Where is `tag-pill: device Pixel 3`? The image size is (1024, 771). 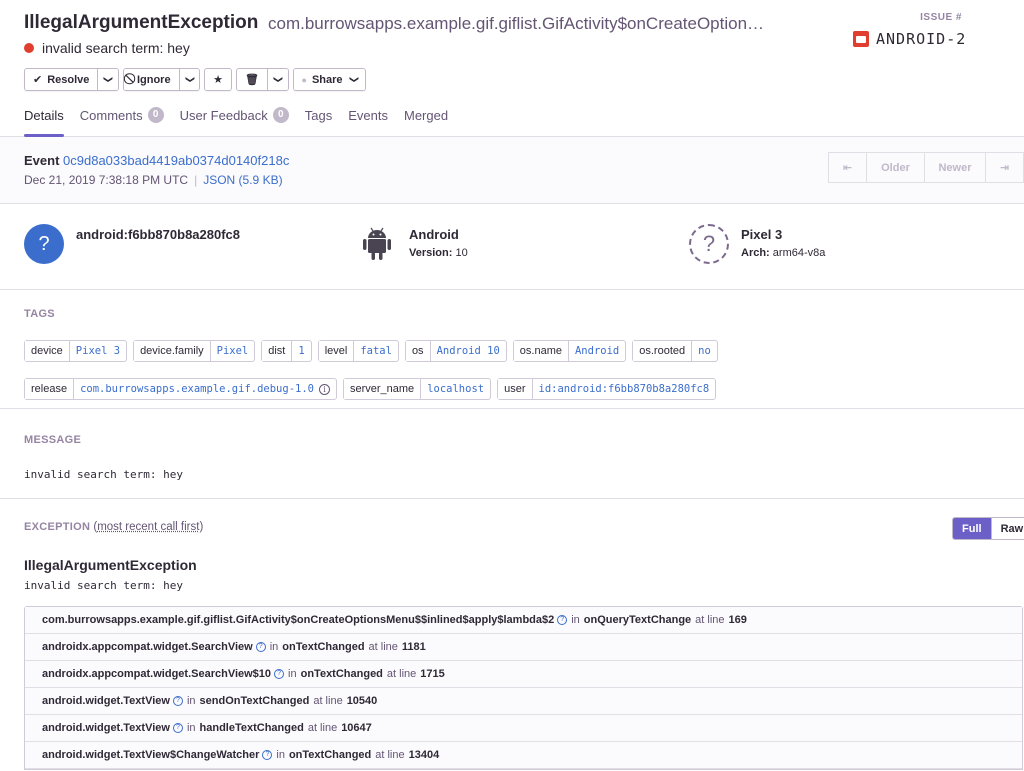
tag-pill: device Pixel 3 is located at coordinates (76, 351).